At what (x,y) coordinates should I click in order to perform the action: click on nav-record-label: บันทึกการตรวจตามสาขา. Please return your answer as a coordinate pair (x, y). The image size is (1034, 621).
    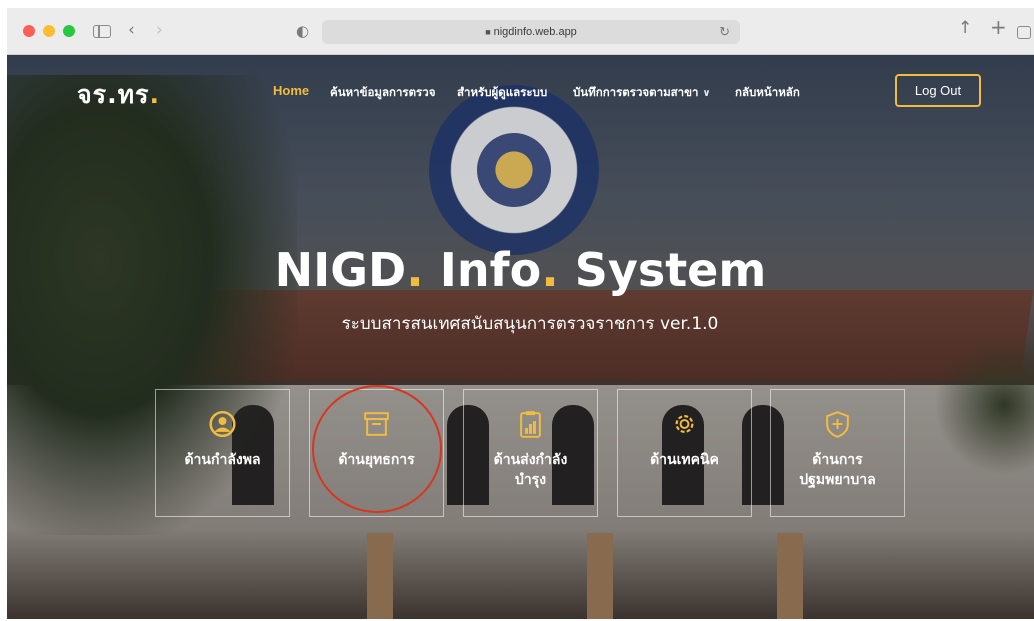
    Looking at the image, I should click on (636, 92).